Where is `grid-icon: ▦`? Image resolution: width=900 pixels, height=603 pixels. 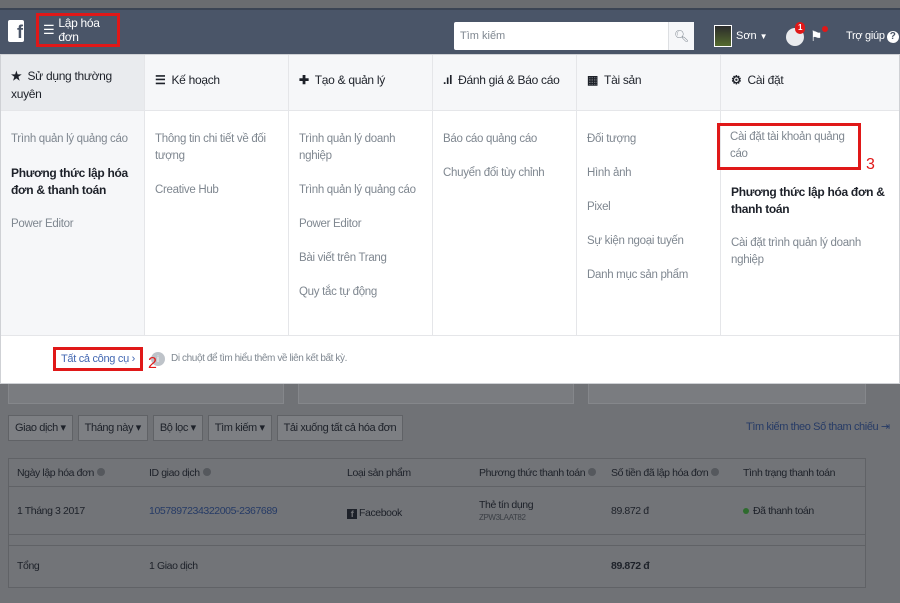
grid-icon: ▦ is located at coordinates (593, 80).